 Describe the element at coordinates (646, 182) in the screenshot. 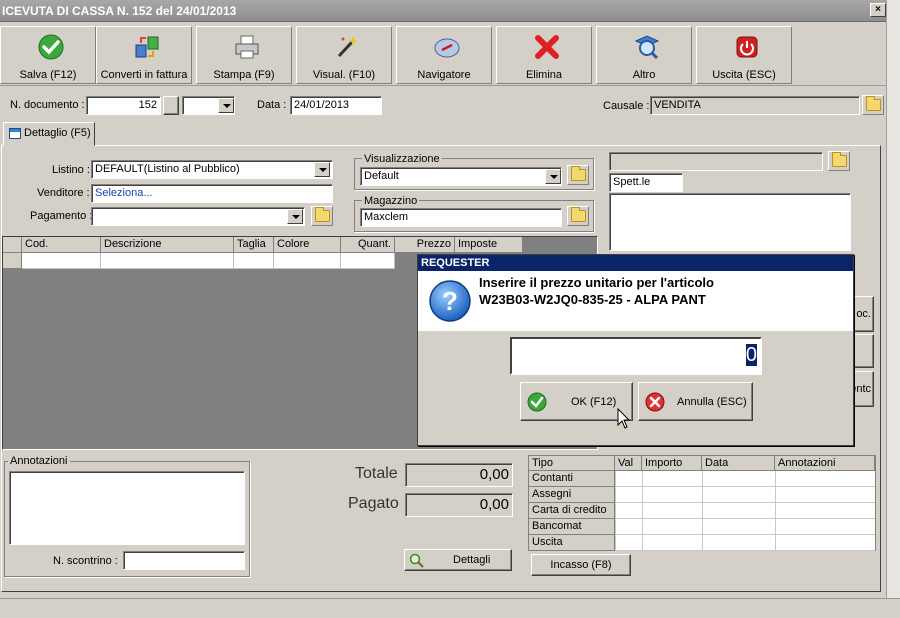

I see `spett-field: Spett.le` at that location.